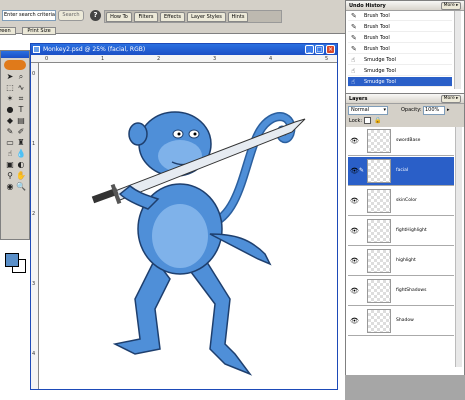  I want to click on print-size-button: Print Size, so click(39, 31).